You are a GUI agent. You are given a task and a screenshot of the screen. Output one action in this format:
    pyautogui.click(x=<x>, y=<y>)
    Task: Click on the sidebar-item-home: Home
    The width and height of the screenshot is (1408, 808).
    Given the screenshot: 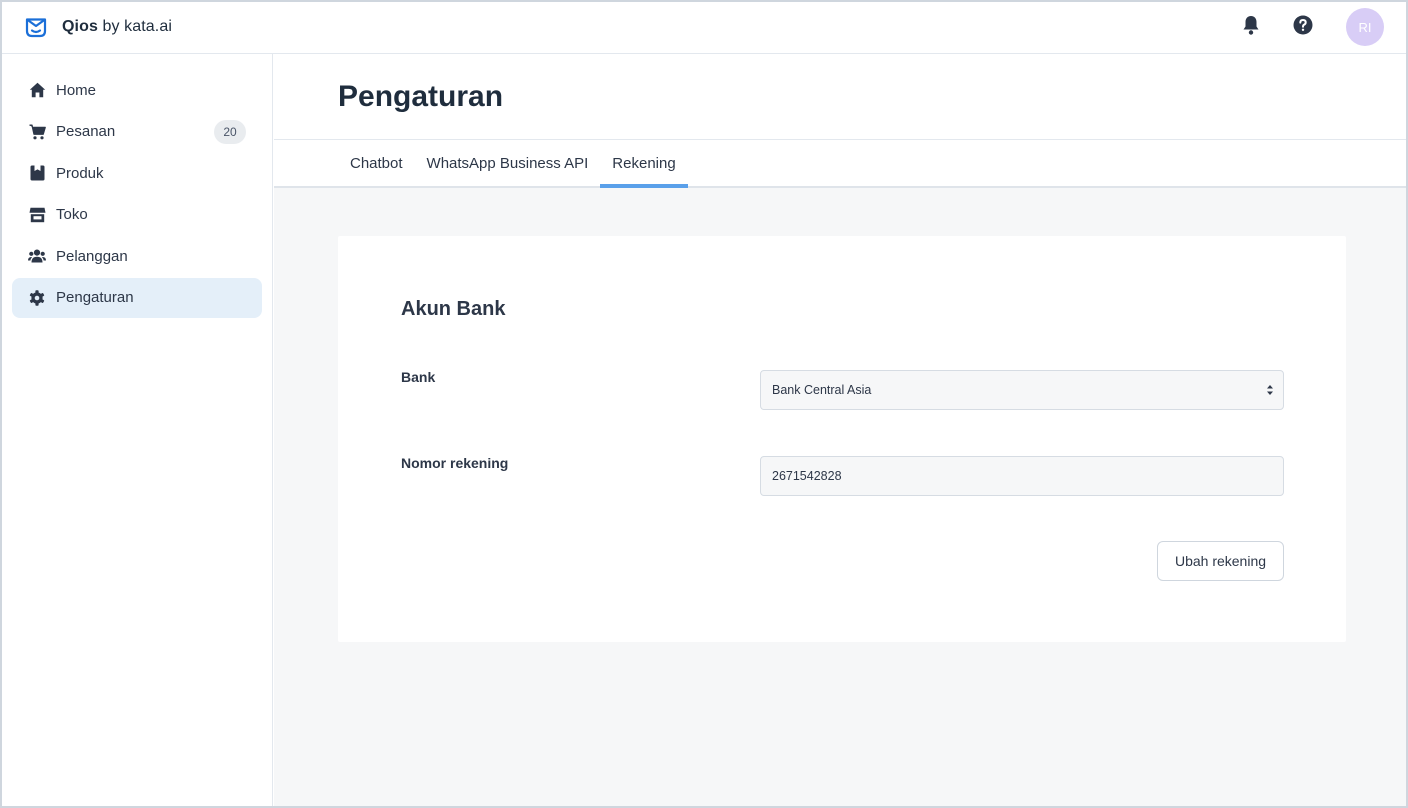 What is the action you would take?
    pyautogui.click(x=137, y=90)
    